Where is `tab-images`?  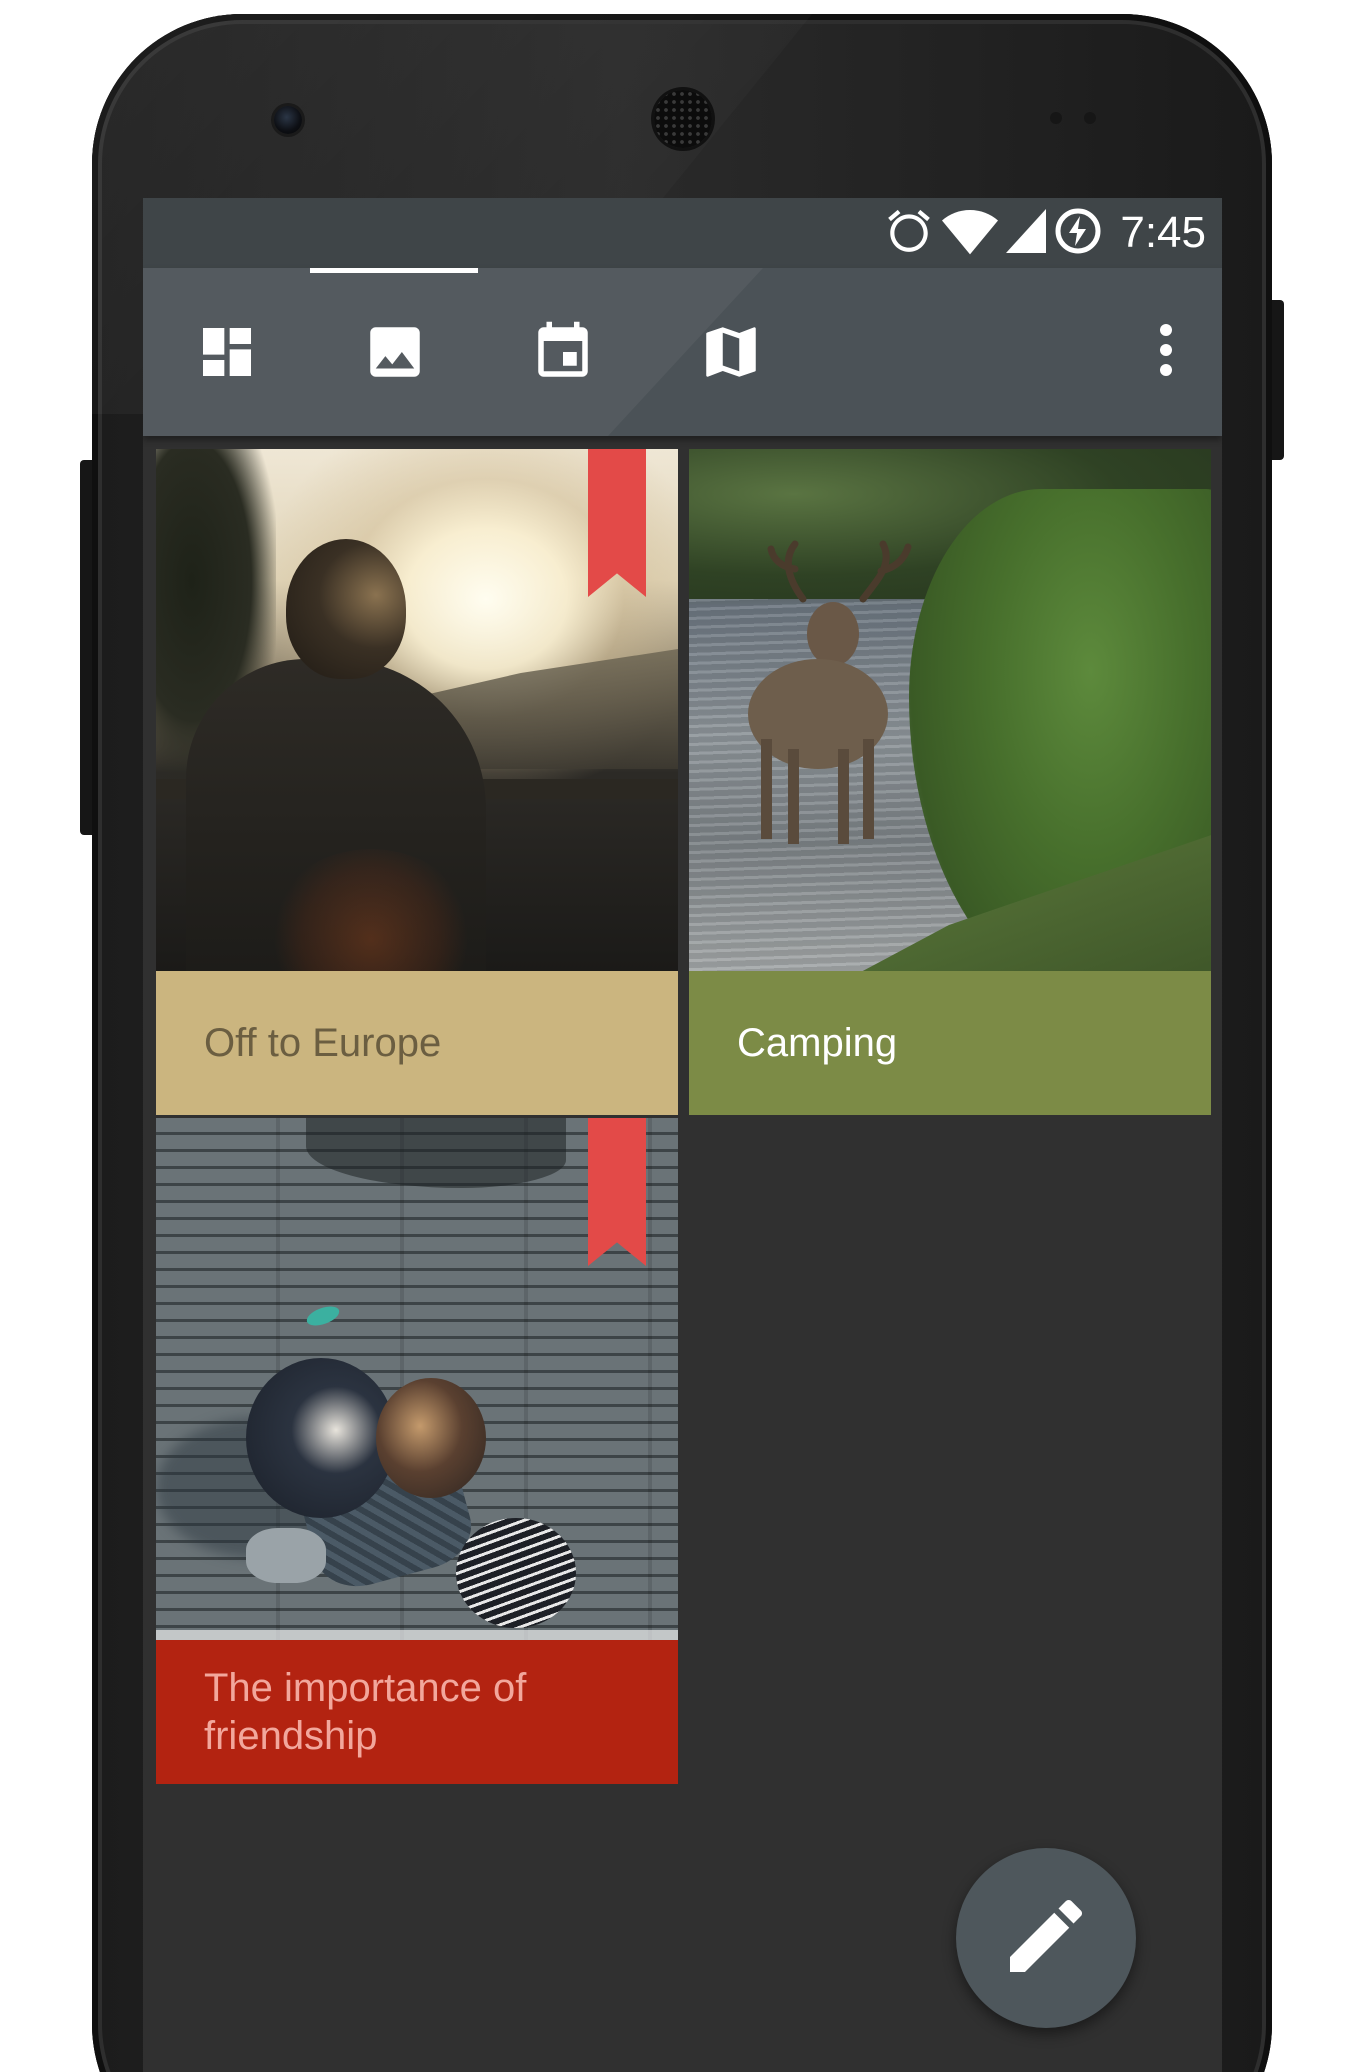 tab-images is located at coordinates (395, 352).